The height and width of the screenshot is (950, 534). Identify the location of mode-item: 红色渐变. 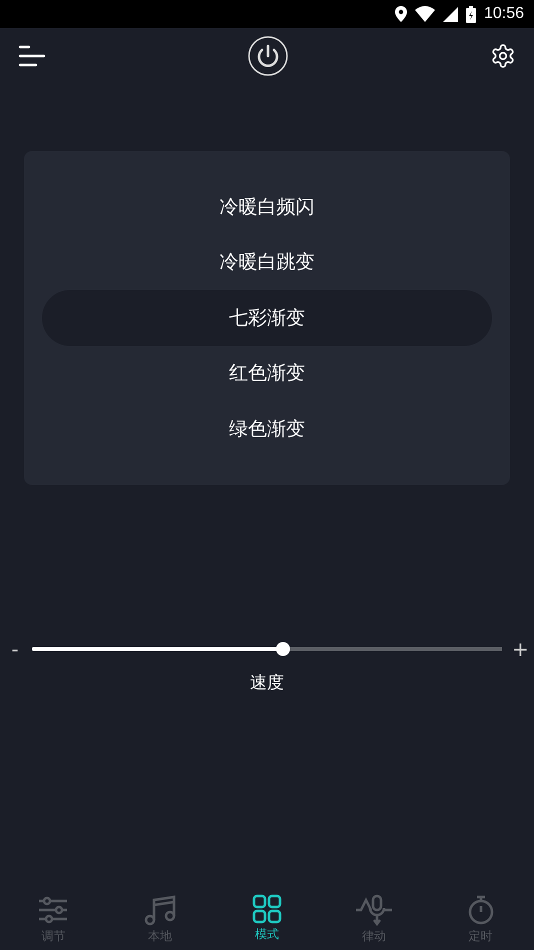
(267, 373).